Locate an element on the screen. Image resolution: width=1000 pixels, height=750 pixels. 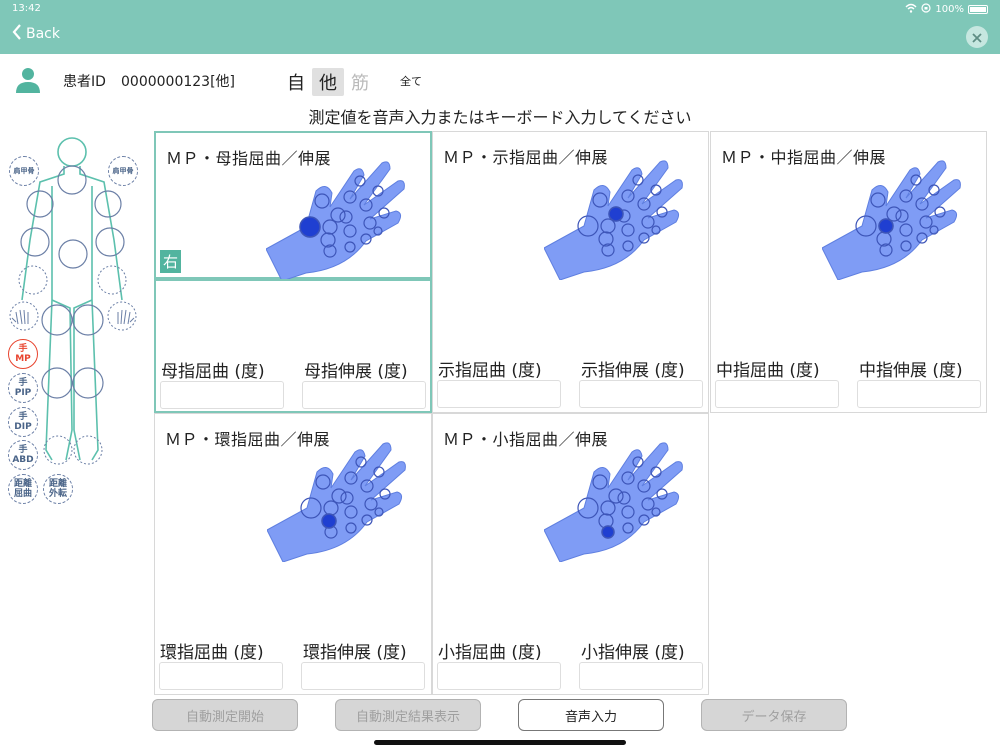
thumb-flexion-label: 母指屈曲 (度) is located at coordinates (213, 372).